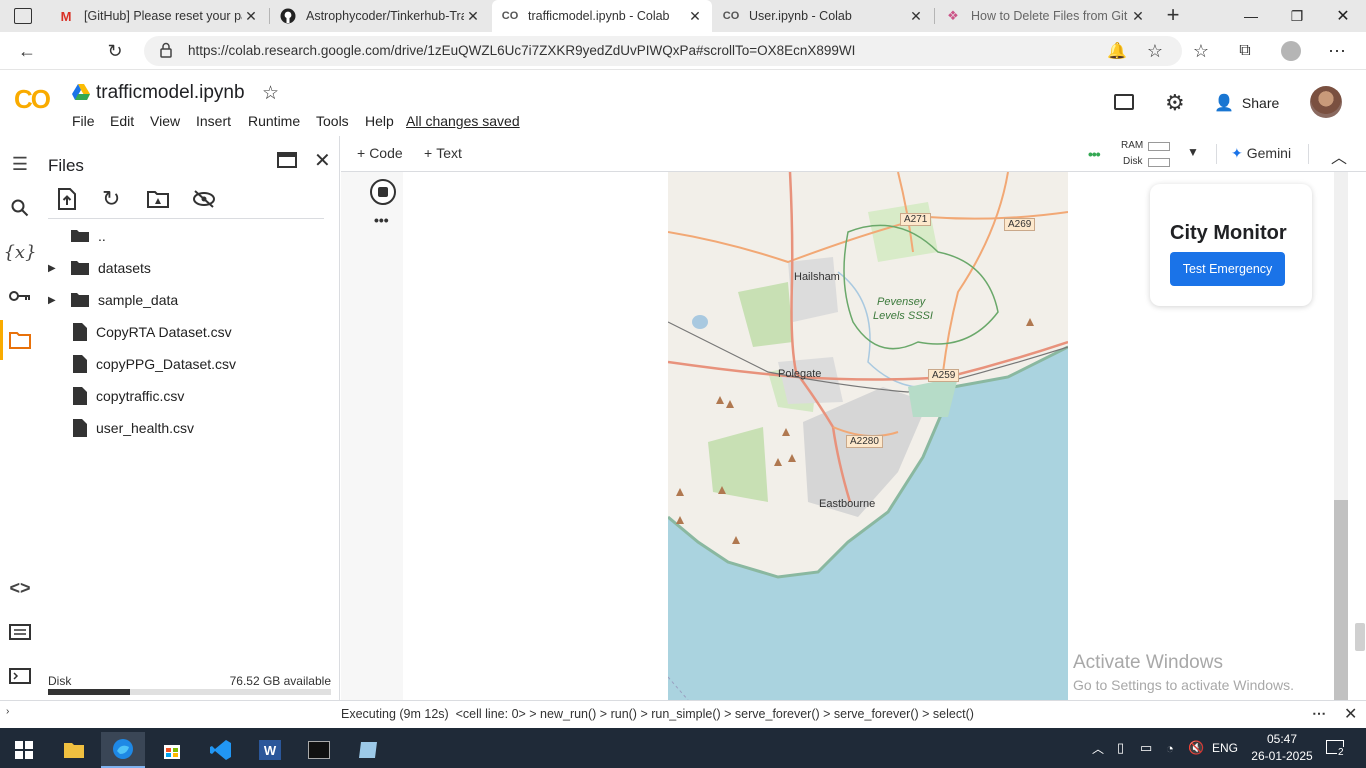 This screenshot has width=1366, height=768. What do you see at coordinates (24, 750) in the screenshot?
I see `start-windows-icon` at bounding box center [24, 750].